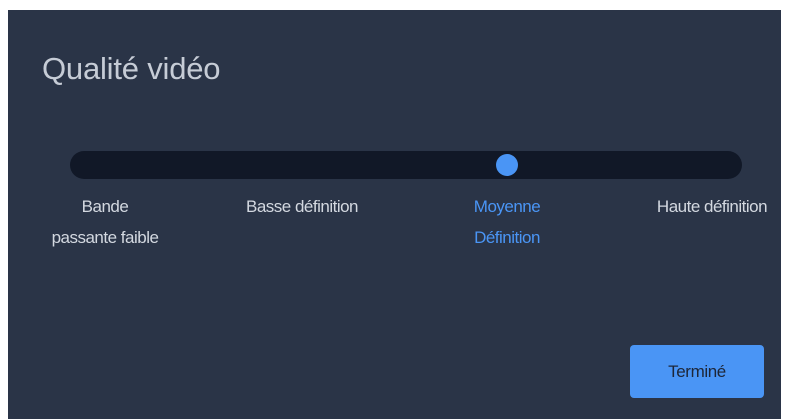 The height and width of the screenshot is (419, 789). What do you see at coordinates (506, 165) in the screenshot?
I see `slider-thumb` at bounding box center [506, 165].